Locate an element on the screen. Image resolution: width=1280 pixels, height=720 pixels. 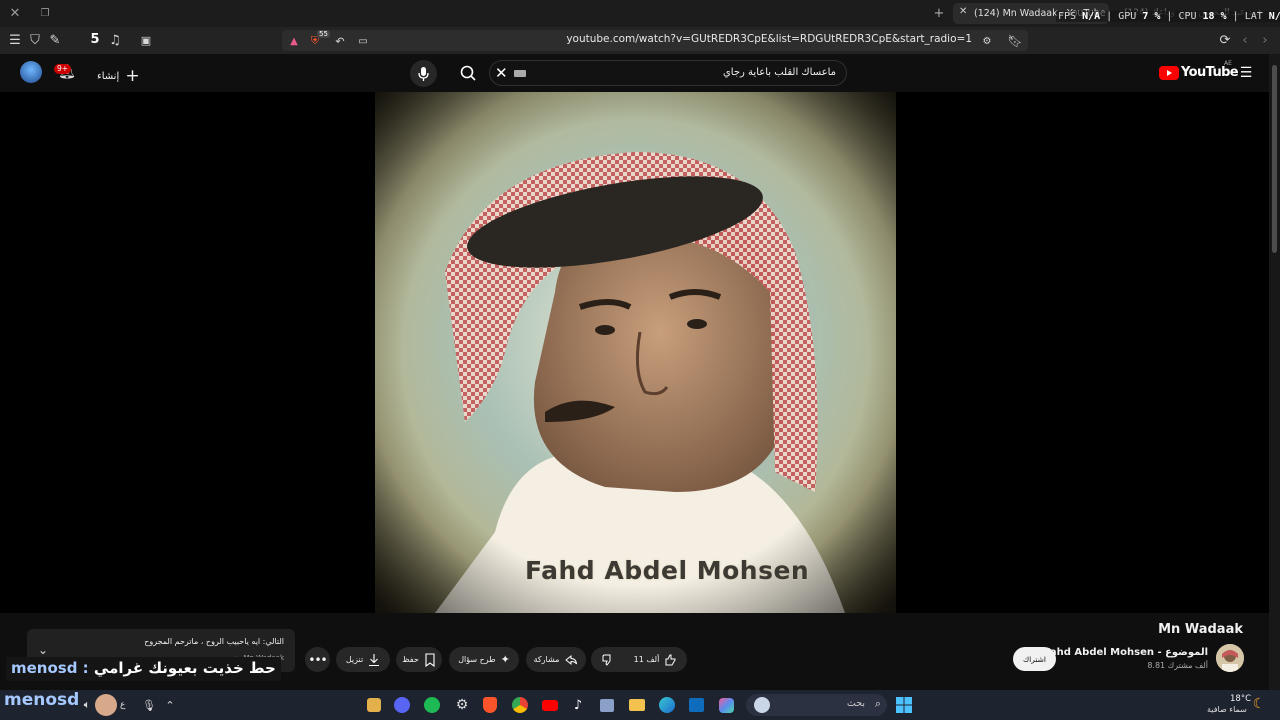
close-window-icon: ✕ is located at coordinates (15, 13).